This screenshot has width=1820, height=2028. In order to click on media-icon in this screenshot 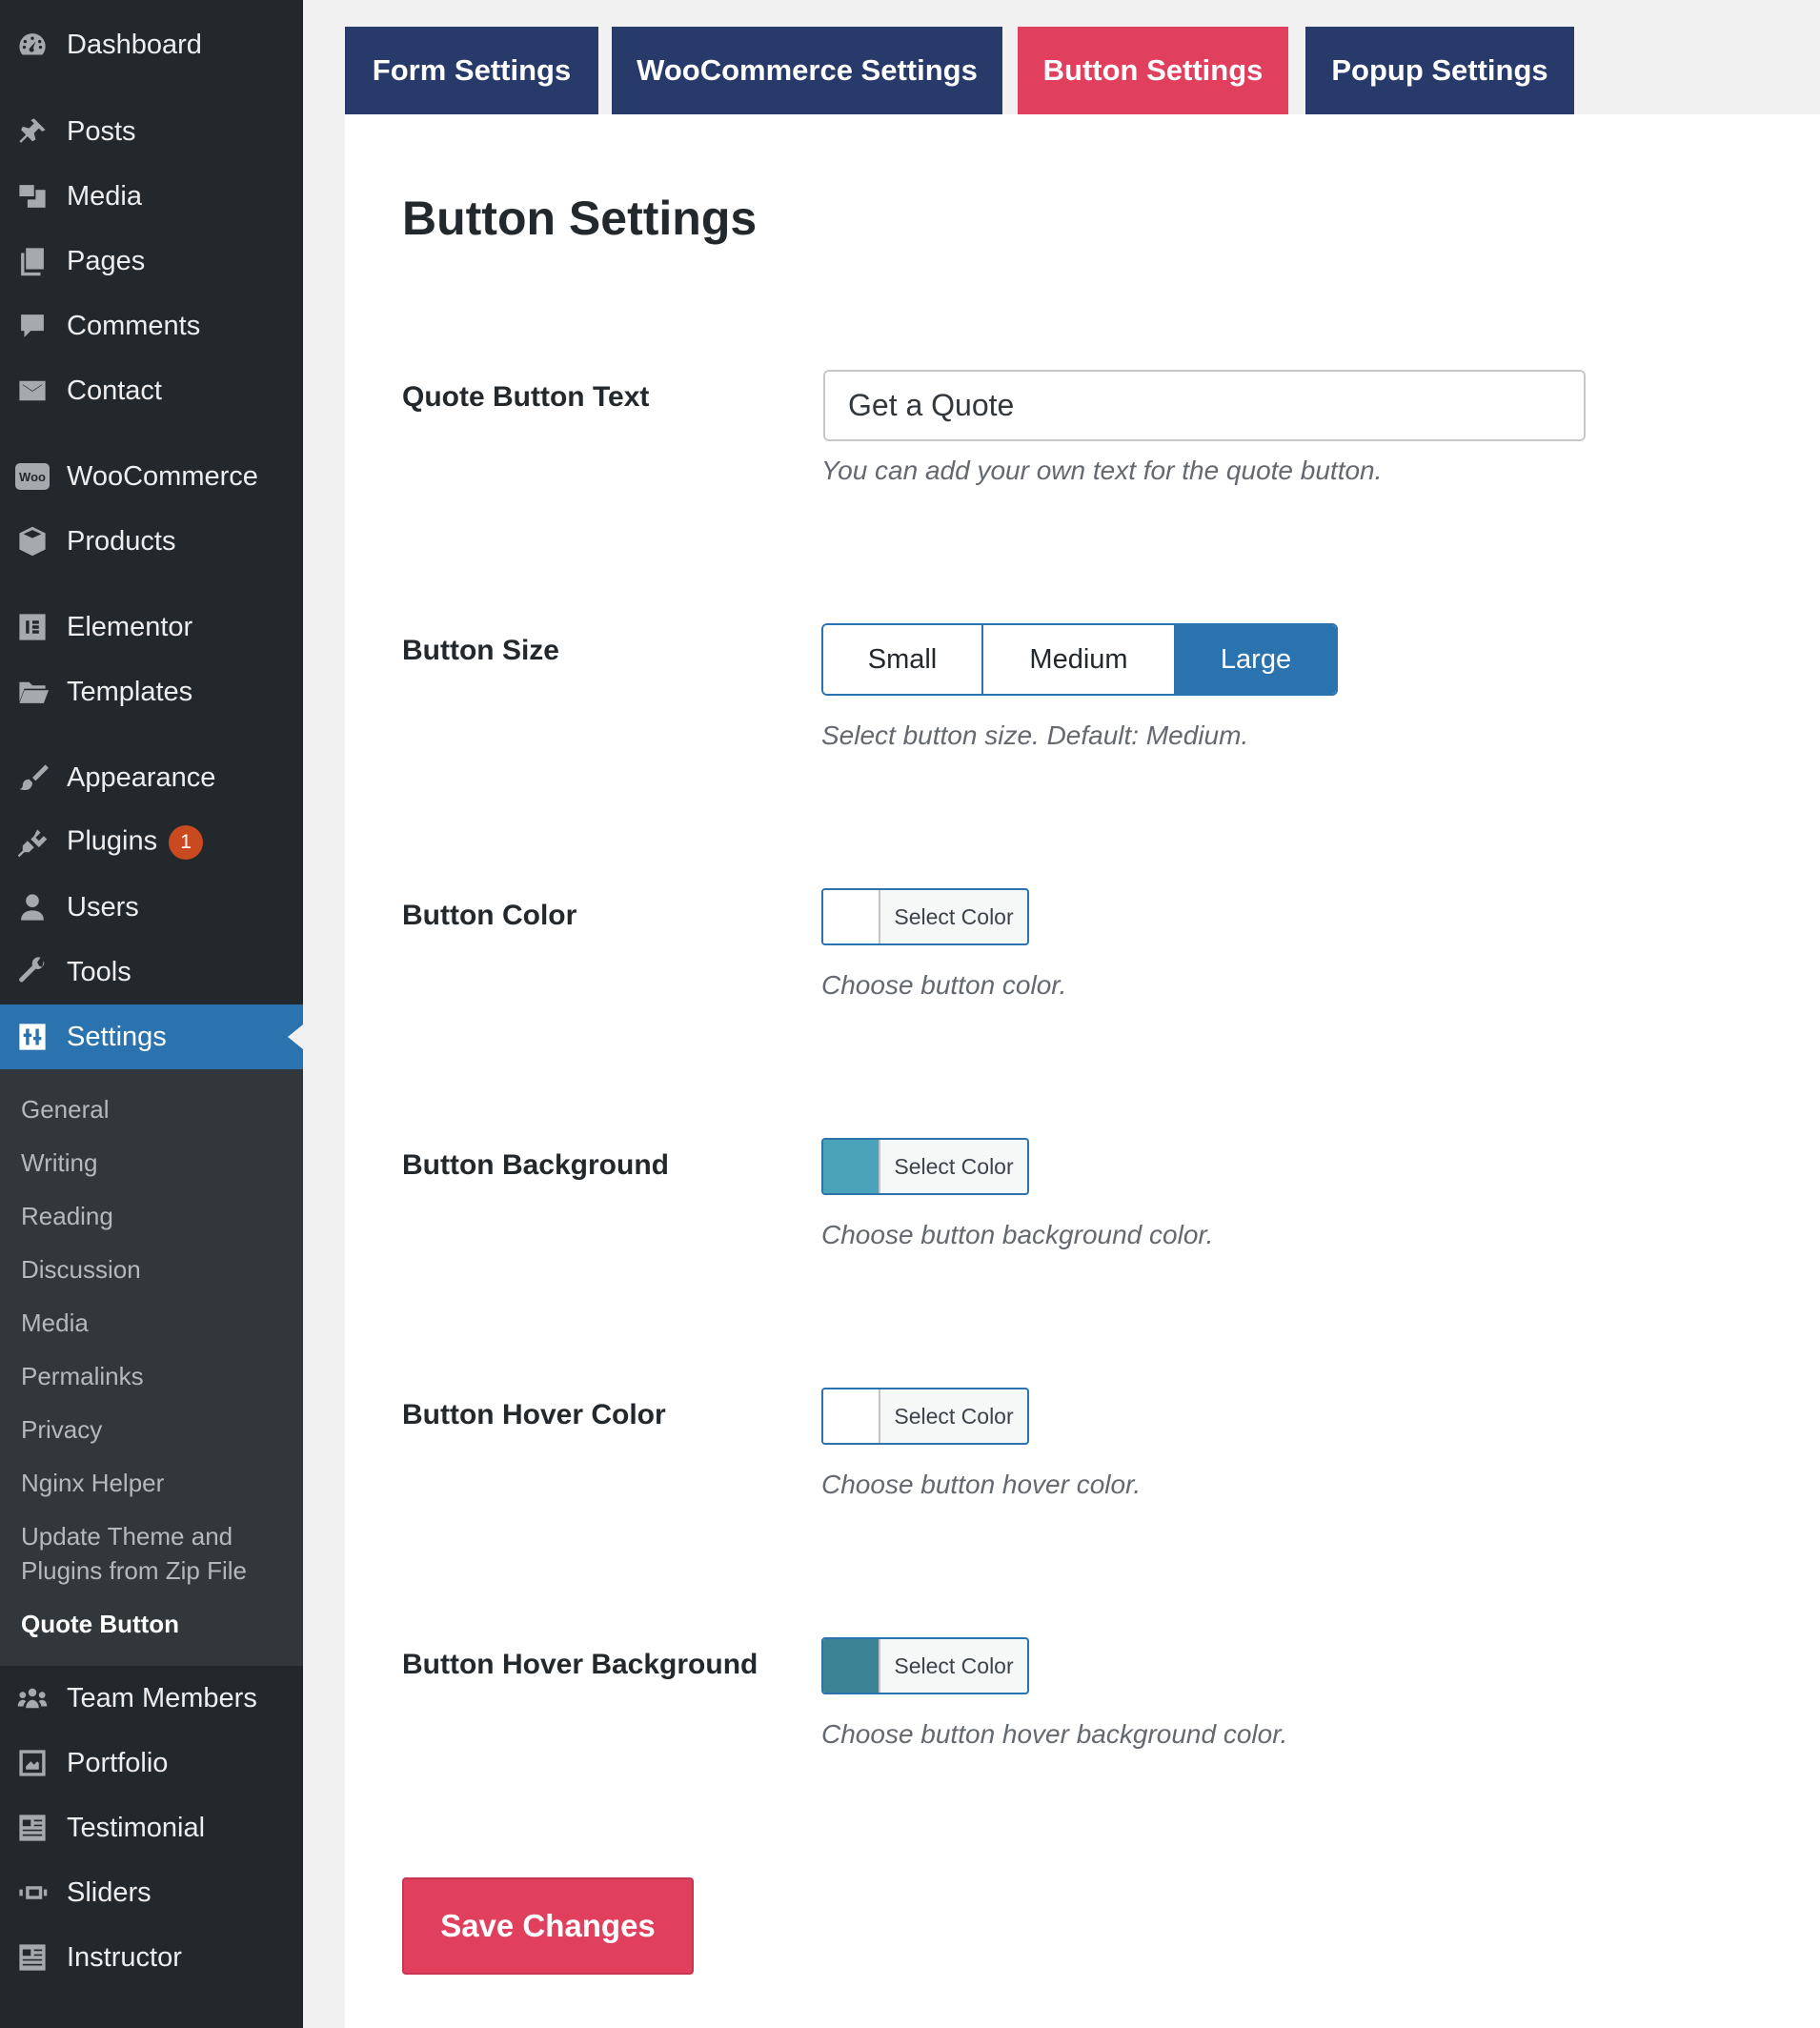, I will do `click(33, 196)`.